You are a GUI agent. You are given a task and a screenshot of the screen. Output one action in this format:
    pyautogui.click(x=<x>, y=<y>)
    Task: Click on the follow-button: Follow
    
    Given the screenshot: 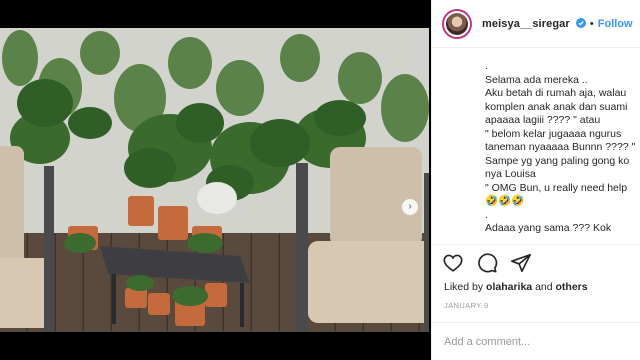 What is the action you would take?
    pyautogui.click(x=615, y=24)
    